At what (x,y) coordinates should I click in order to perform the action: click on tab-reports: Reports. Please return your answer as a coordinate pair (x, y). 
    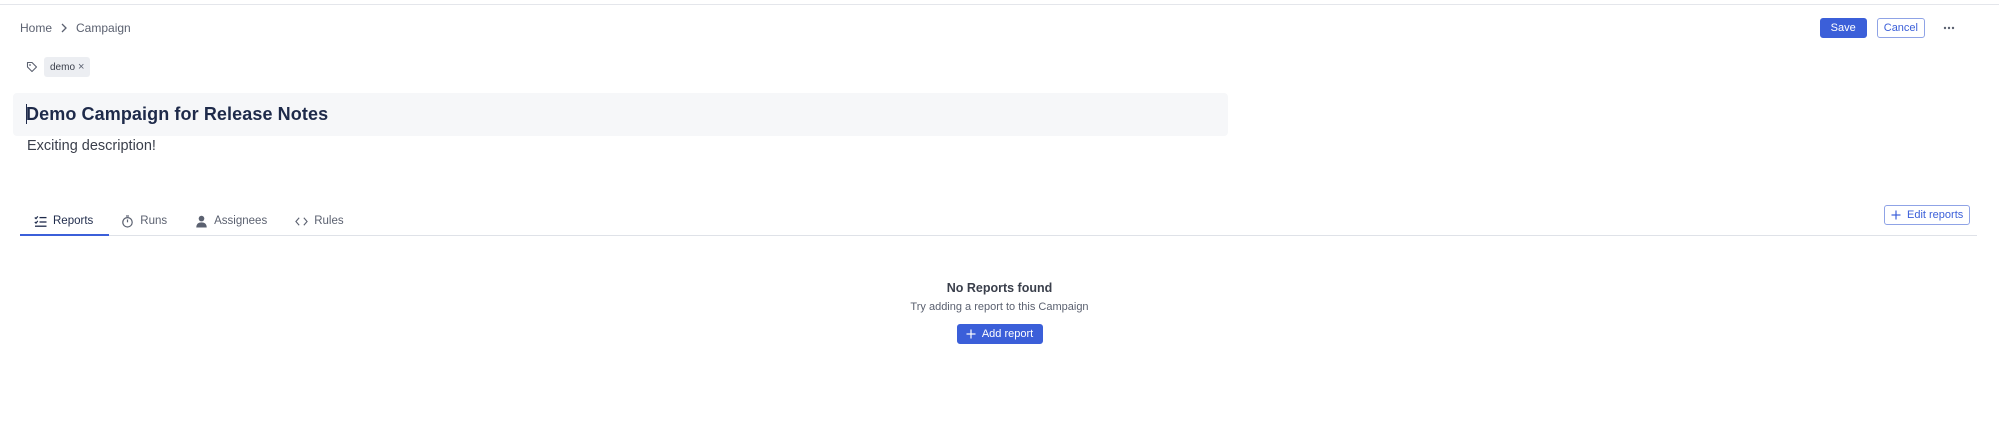
    Looking at the image, I should click on (63, 221).